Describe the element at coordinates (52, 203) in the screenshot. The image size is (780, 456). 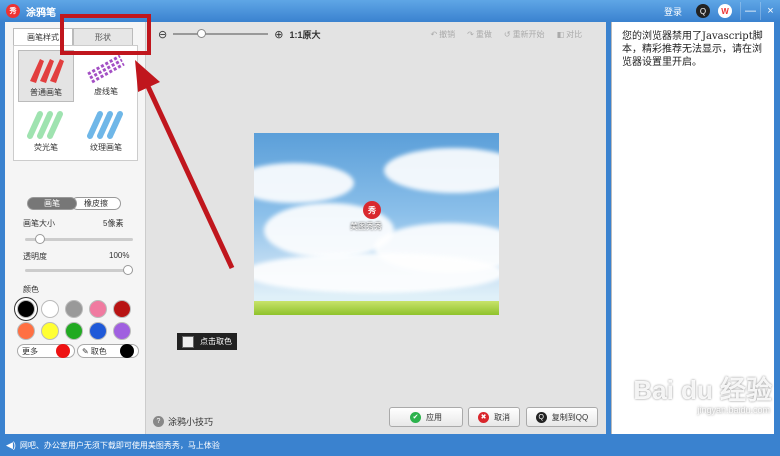
I see `mode-brush-button: 画笔` at that location.